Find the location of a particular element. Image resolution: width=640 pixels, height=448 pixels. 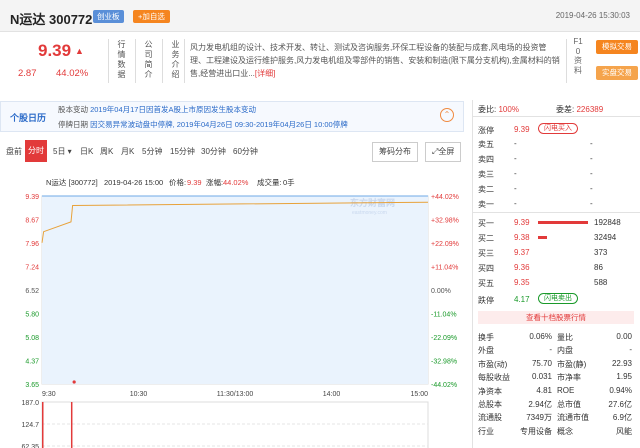

volume-tick-label: 124.7 is located at coordinates (30, 425).